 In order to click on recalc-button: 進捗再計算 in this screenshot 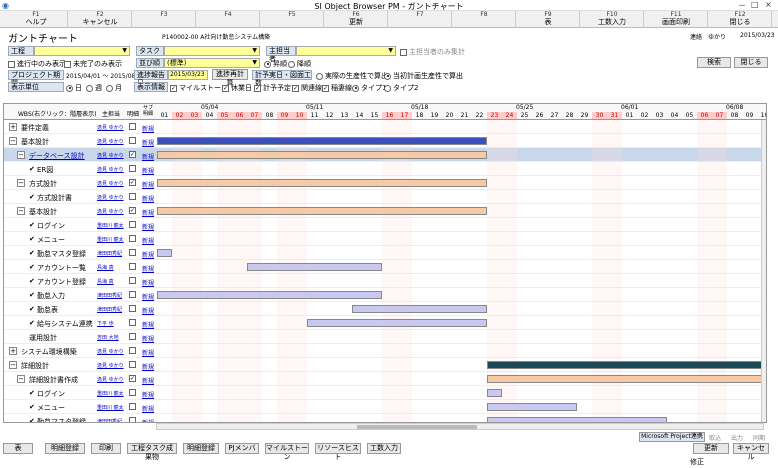, I will do `click(230, 78)`.